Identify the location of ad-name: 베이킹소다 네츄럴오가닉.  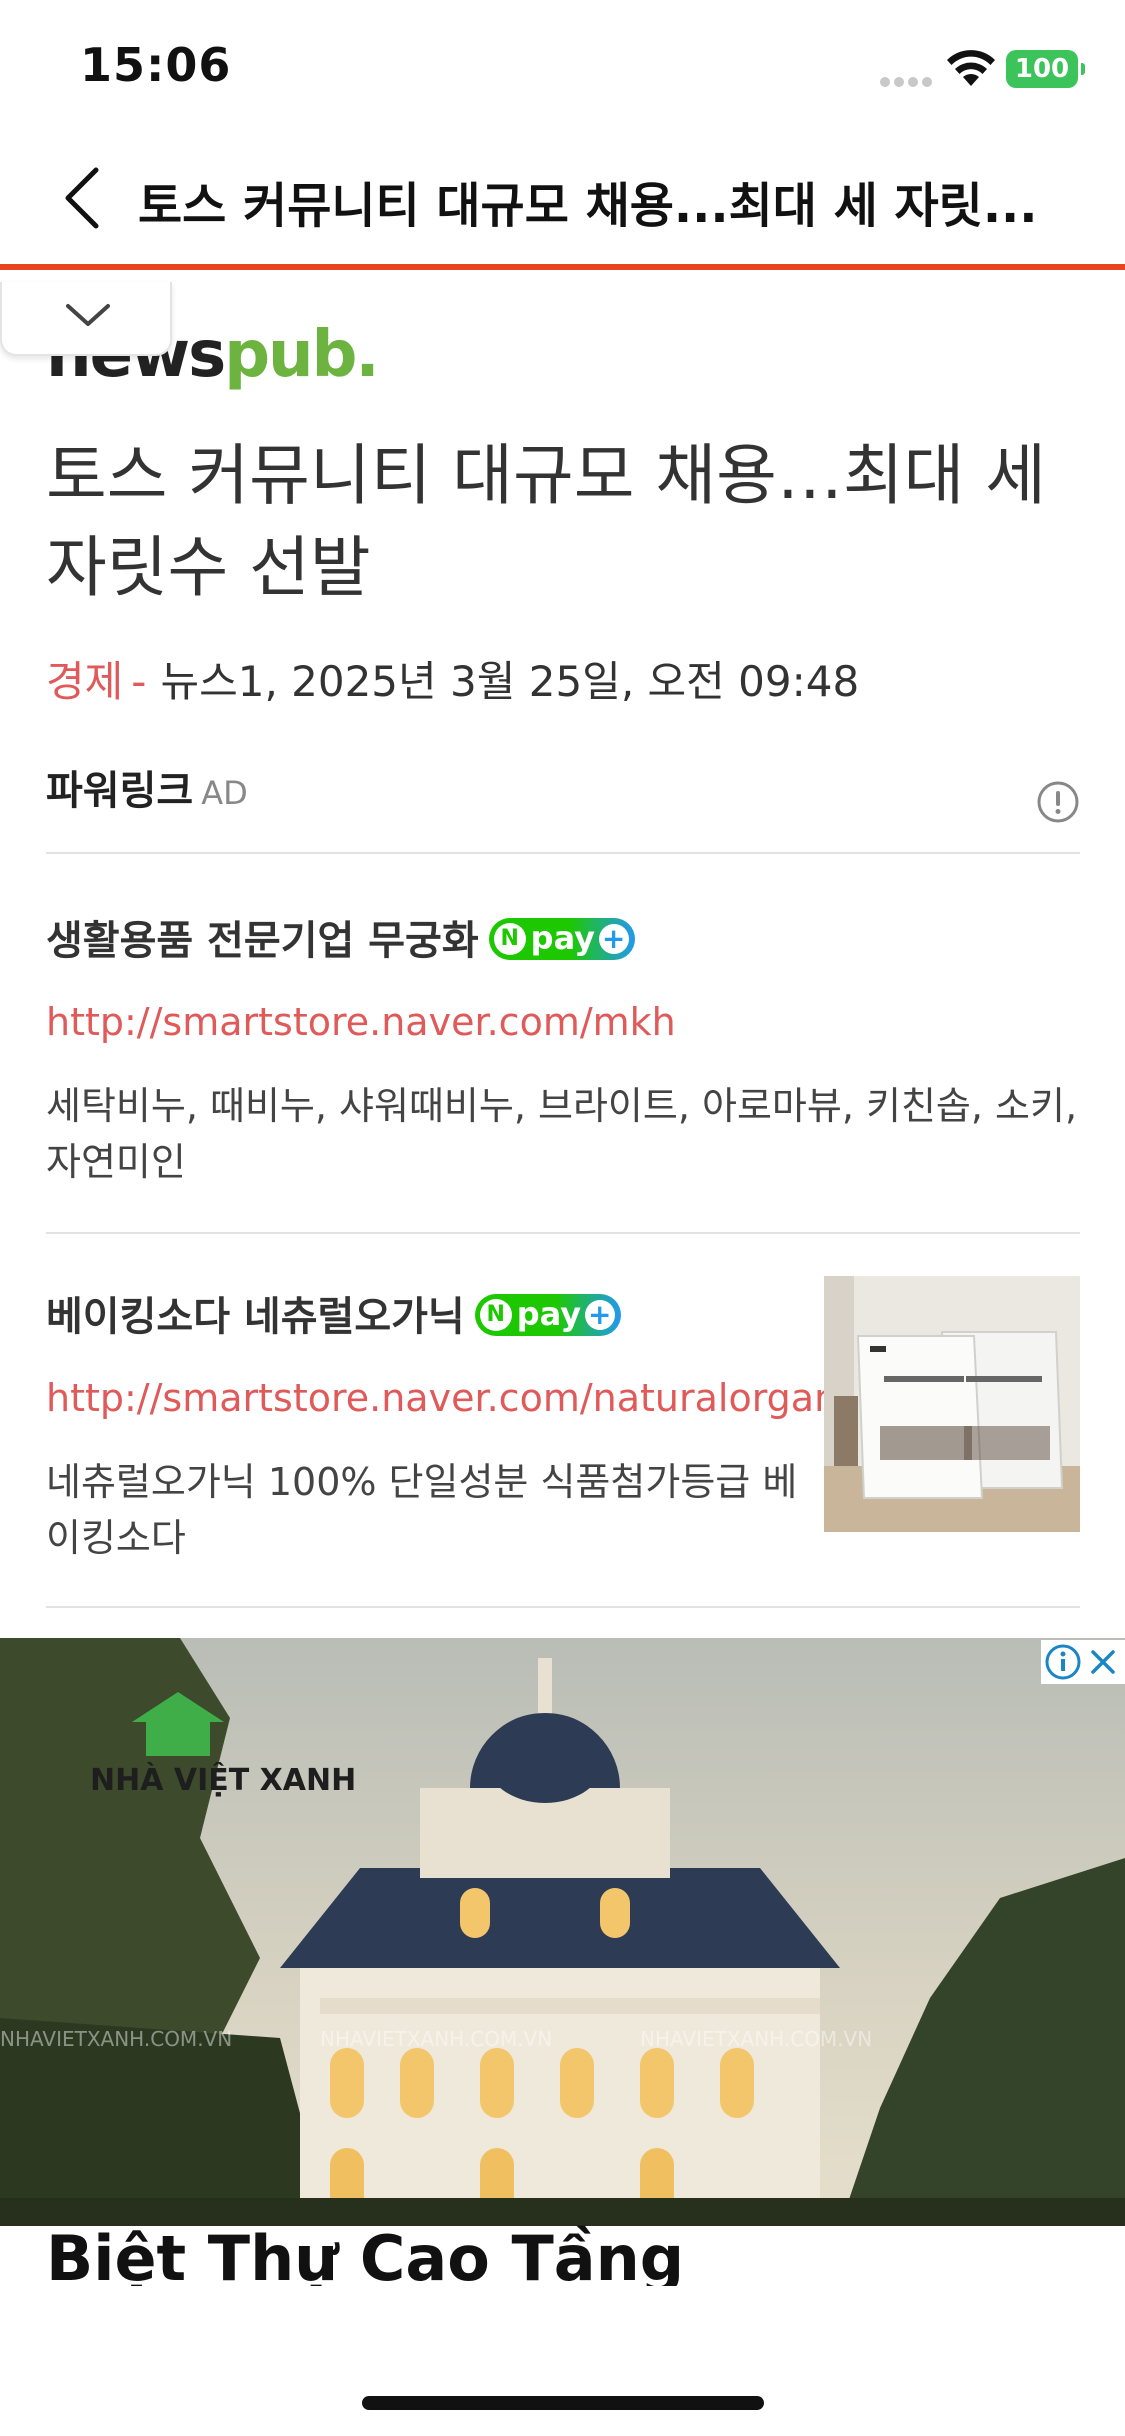
(255, 1317).